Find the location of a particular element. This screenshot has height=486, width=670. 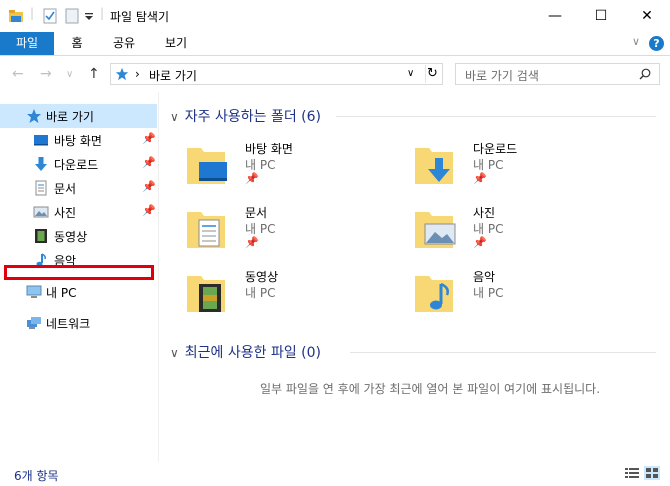

group-header-label: 자주 사용하는 폴더 (6) is located at coordinates (253, 117).